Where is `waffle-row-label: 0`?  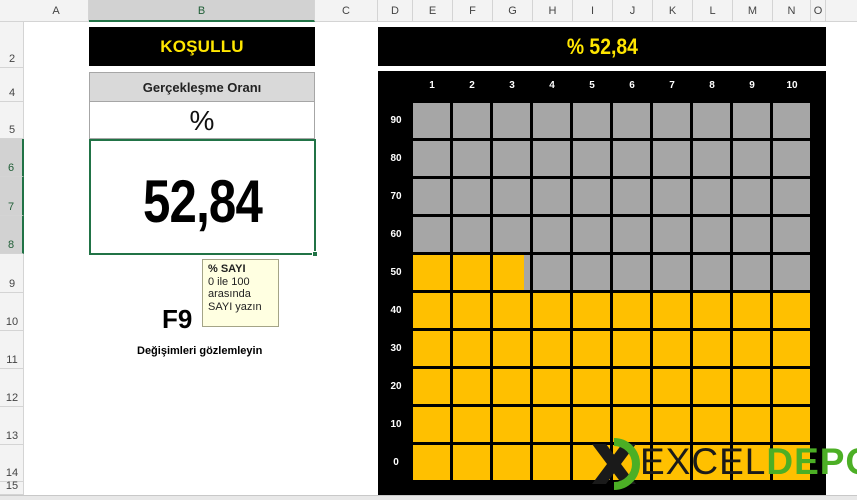
waffle-row-label: 0 is located at coordinates (396, 462).